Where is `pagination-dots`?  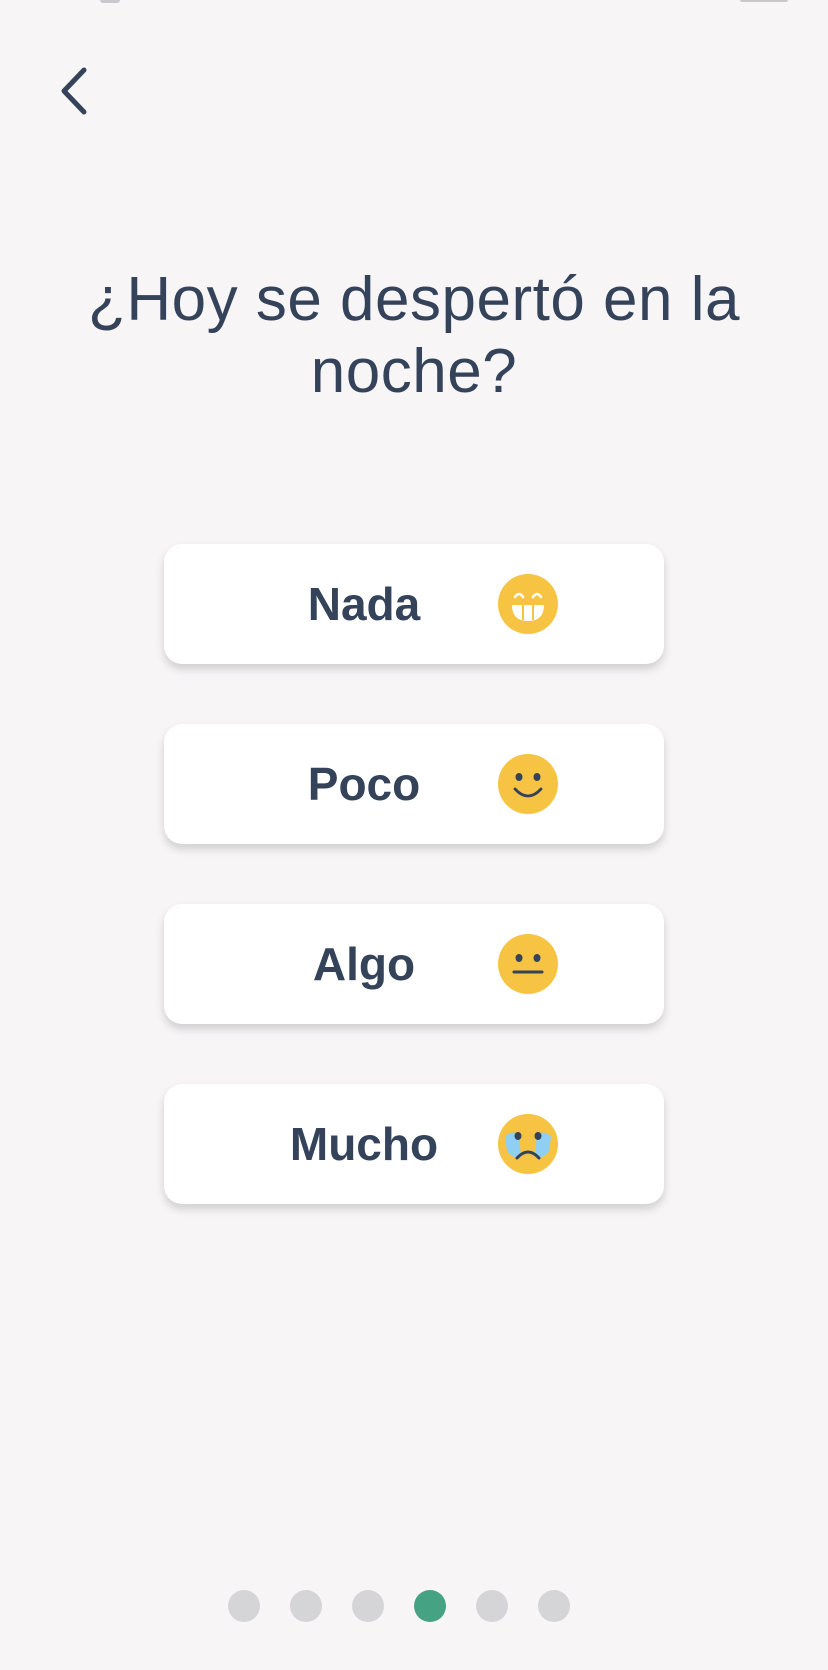
pagination-dots is located at coordinates (414, 1607).